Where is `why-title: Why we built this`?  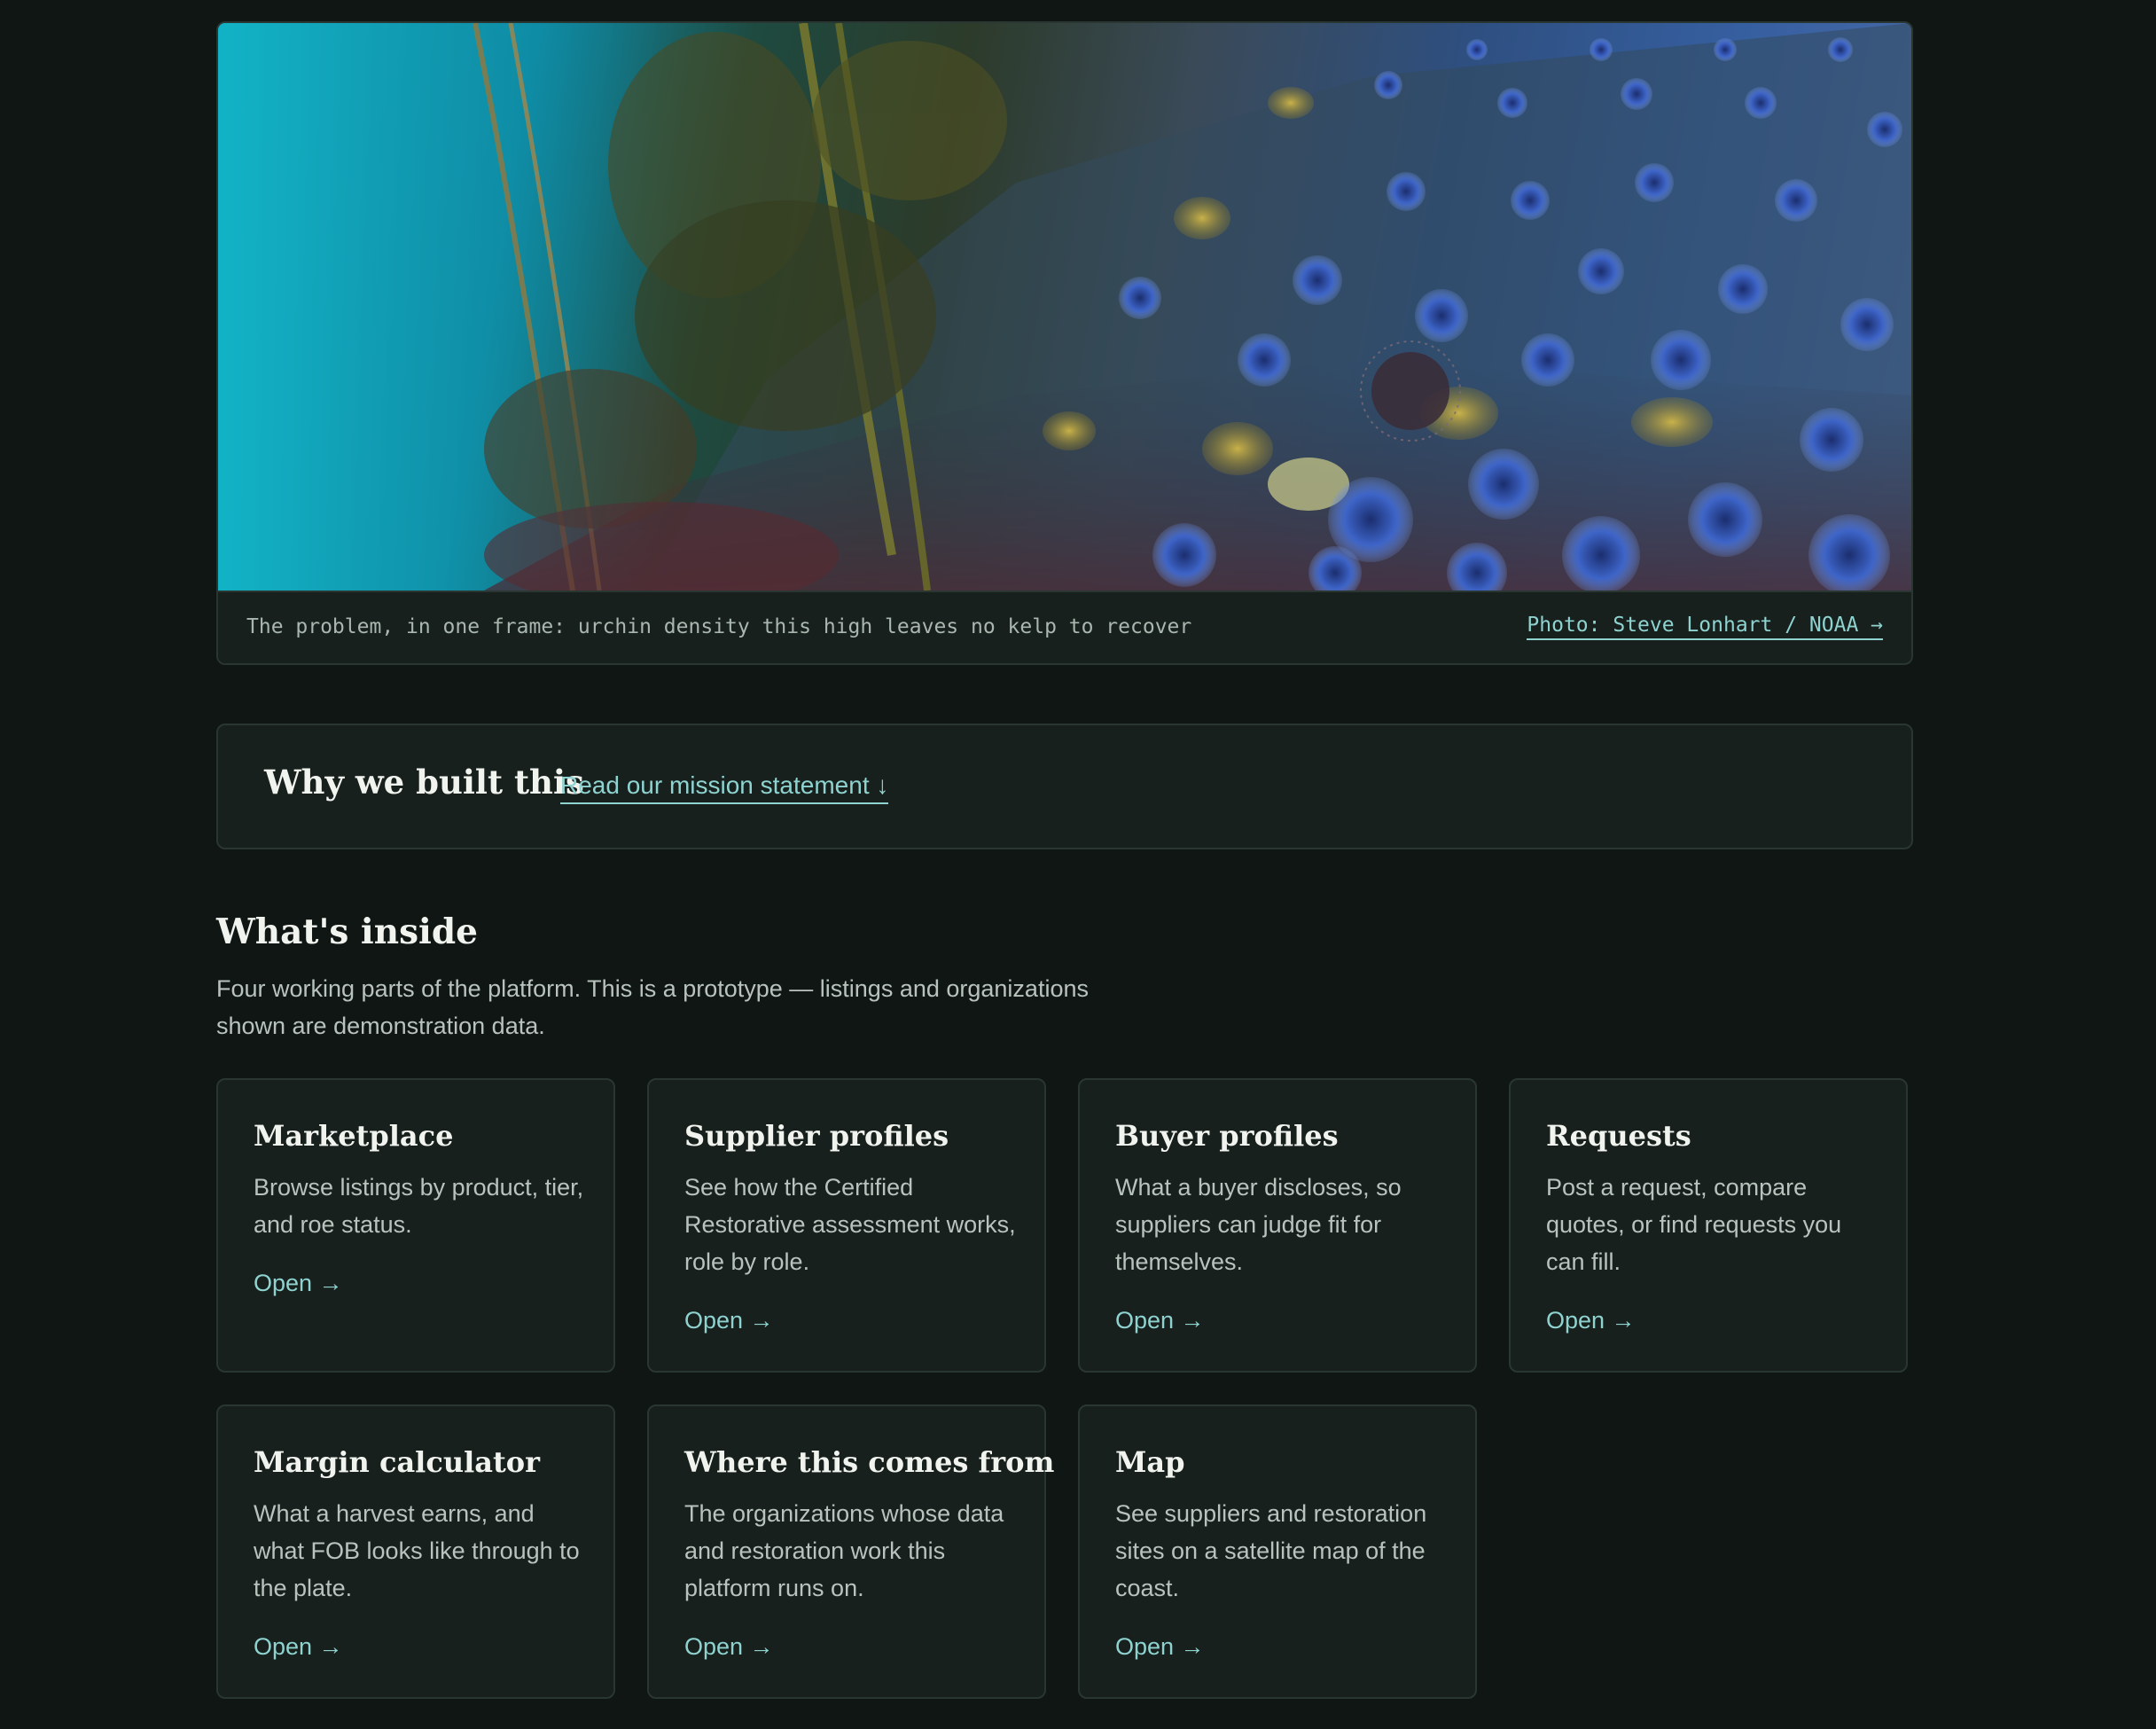
why-title: Why we built this is located at coordinates (424, 783).